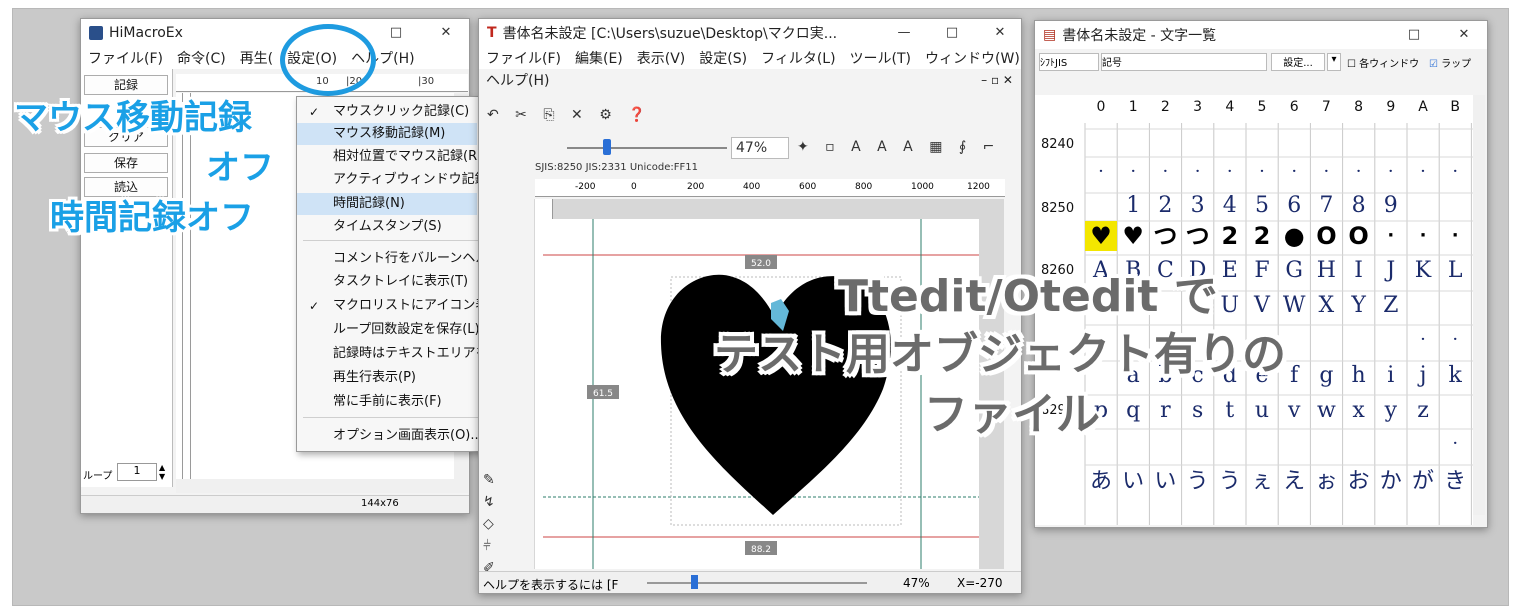 Image resolution: width=1521 pixels, height=614 pixels. Describe the element at coordinates (1133, 206) in the screenshot. I see `char-cell: 1` at that location.